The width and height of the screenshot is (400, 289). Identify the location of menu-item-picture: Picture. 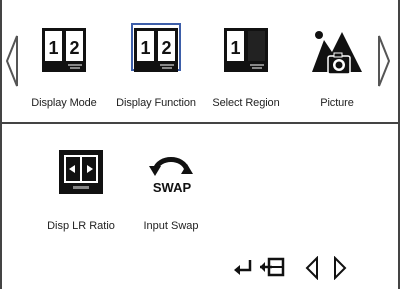
(337, 67).